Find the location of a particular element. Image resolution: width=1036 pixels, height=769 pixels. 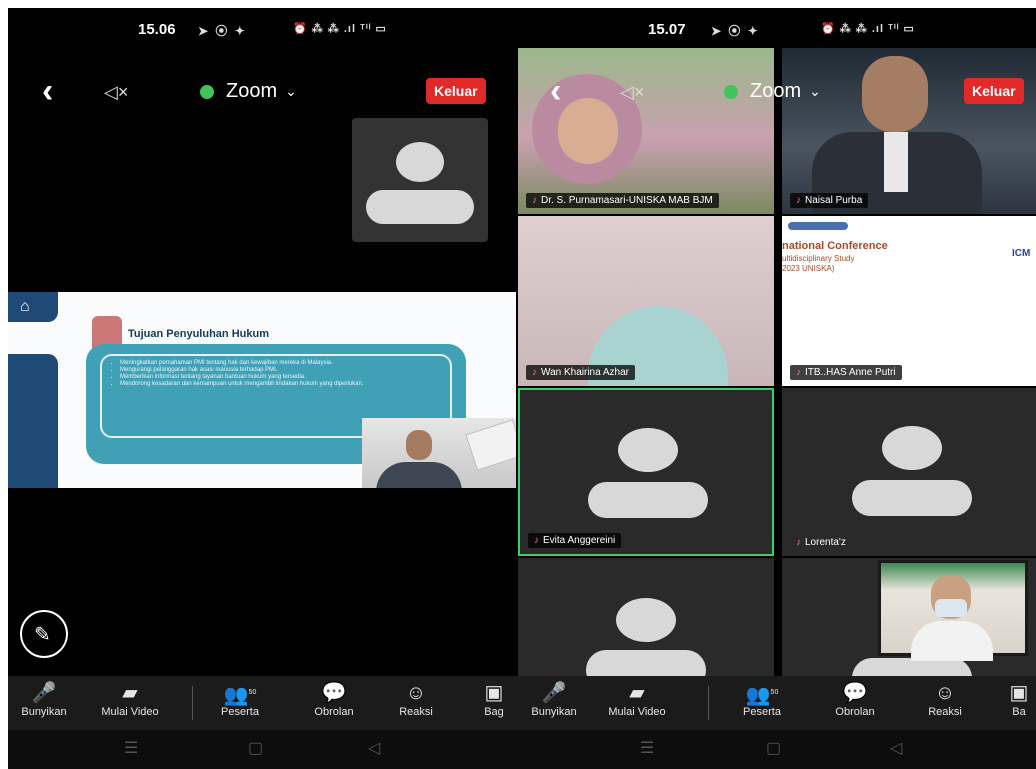

participant-name-label: ♪ Evita Anggereini is located at coordinates (575, 540).